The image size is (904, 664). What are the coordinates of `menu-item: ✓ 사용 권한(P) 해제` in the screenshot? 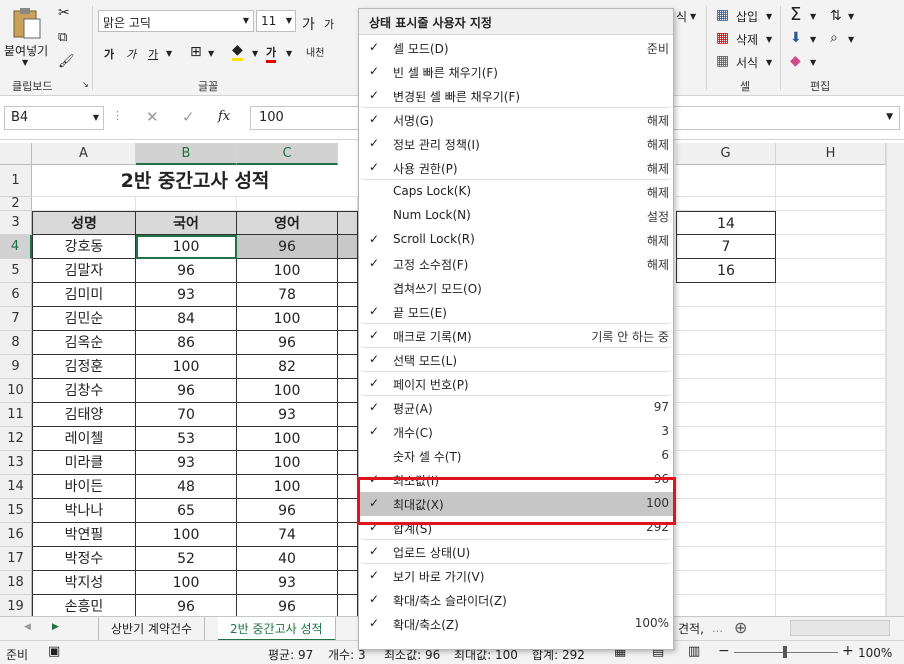 It's located at (516, 168).